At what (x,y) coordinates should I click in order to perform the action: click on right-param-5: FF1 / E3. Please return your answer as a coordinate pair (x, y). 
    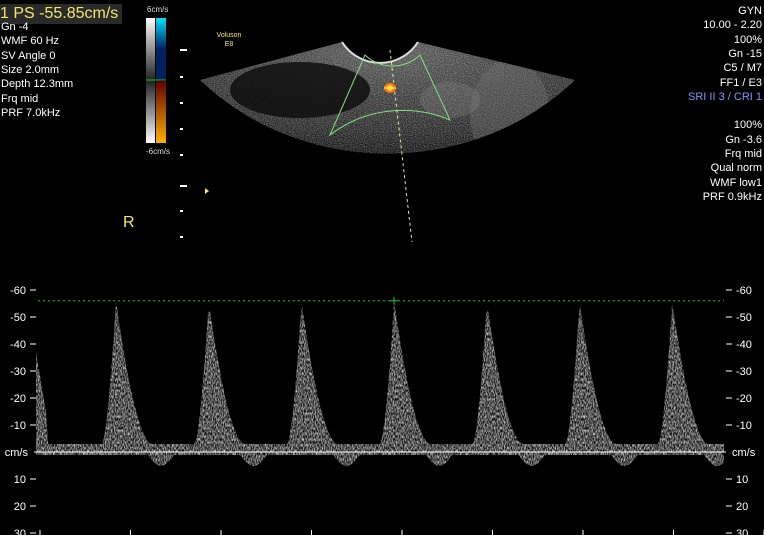
    Looking at the image, I should click on (740, 82).